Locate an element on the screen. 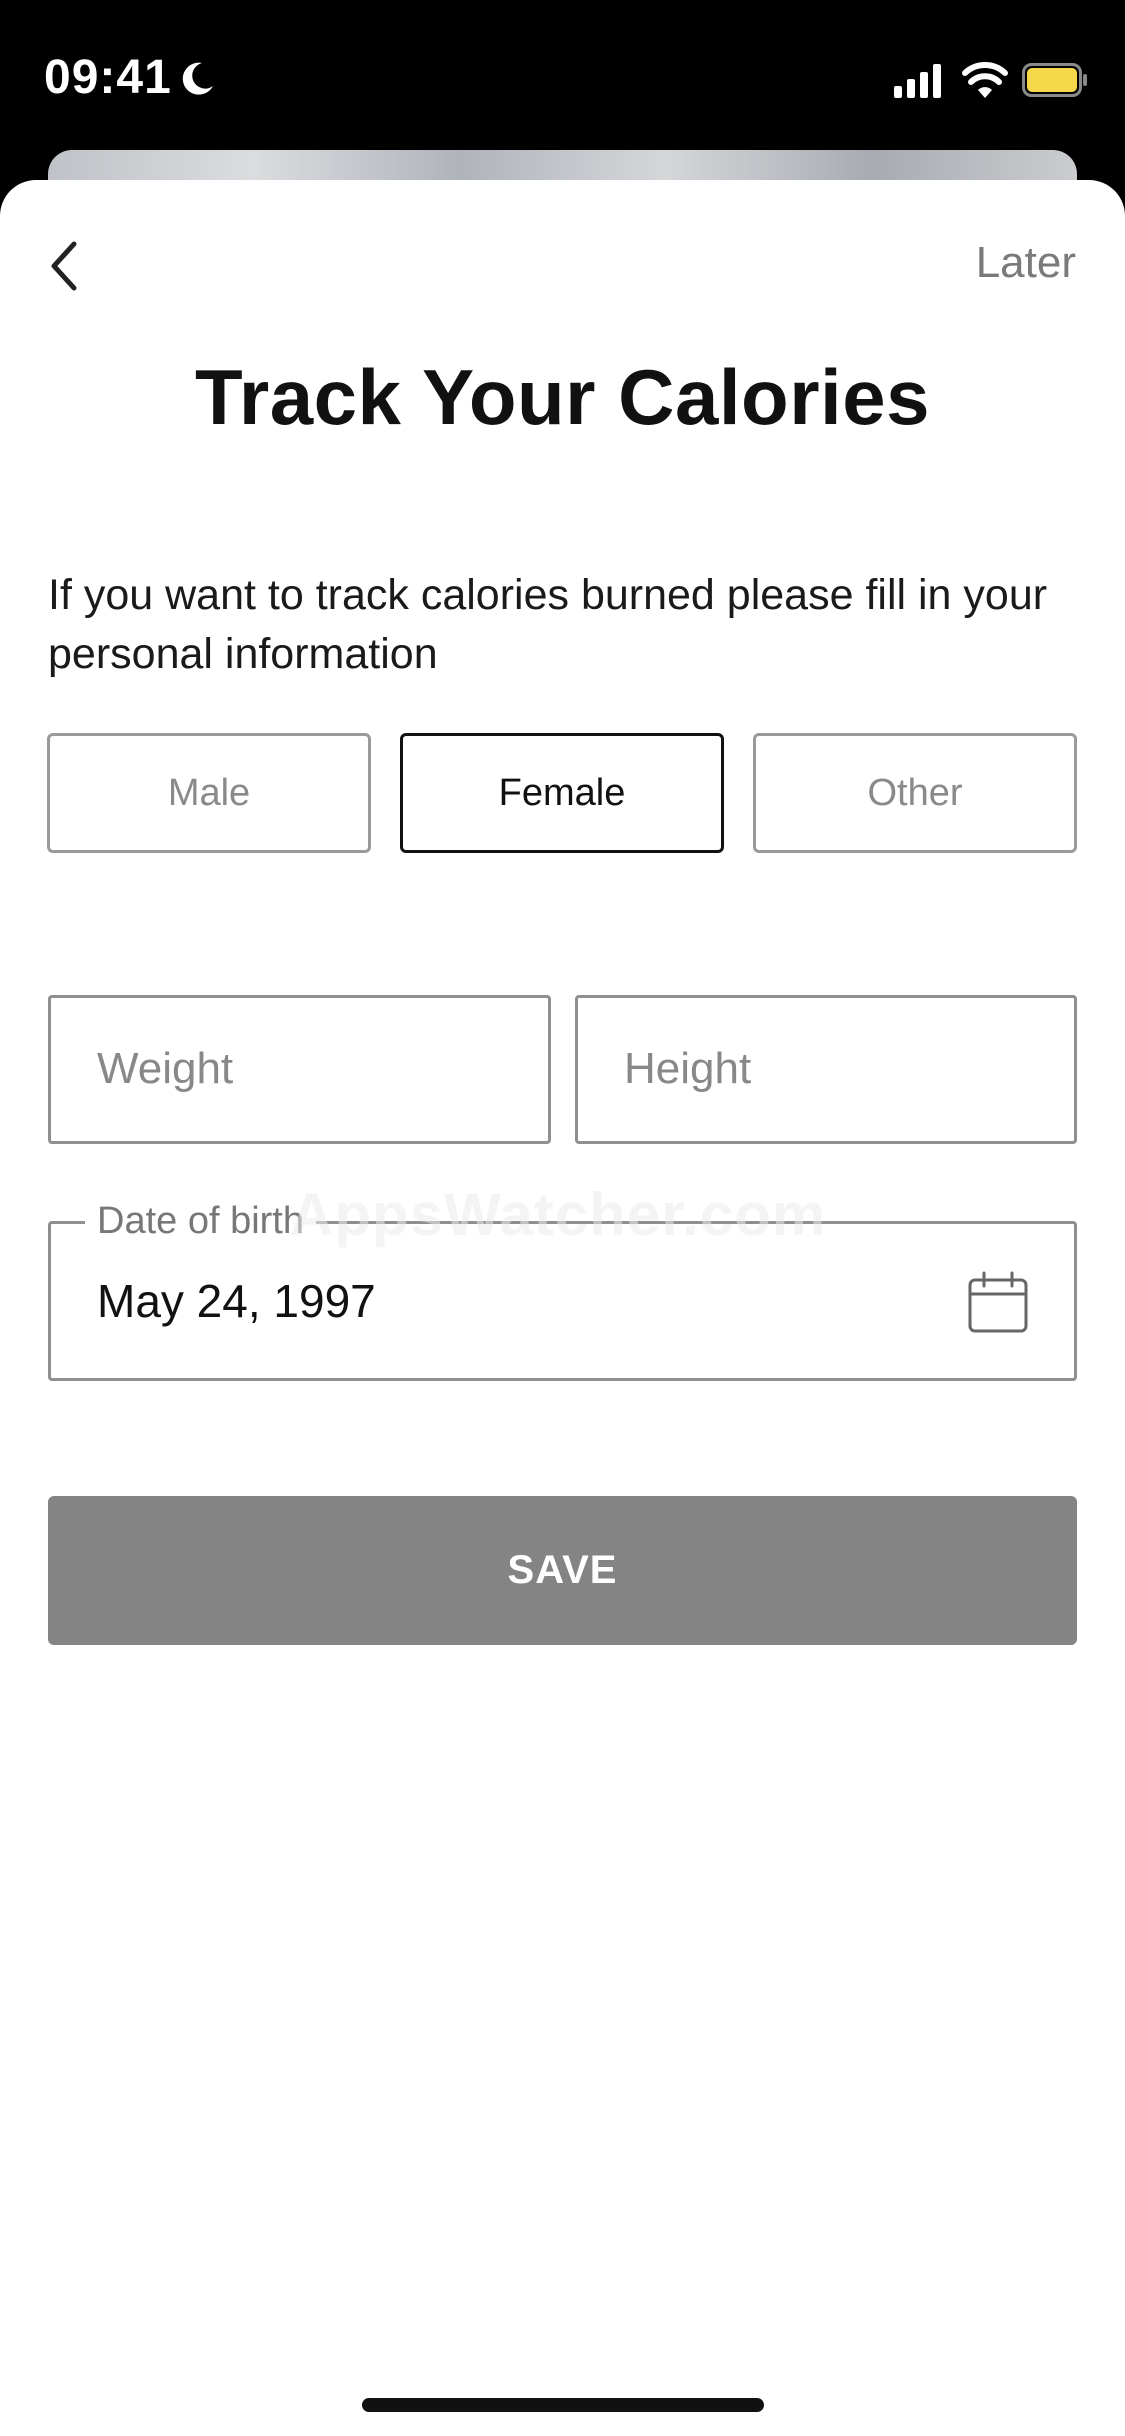 This screenshot has width=1125, height=2436. watermark: AppsWatcher.com is located at coordinates (558, 1214).